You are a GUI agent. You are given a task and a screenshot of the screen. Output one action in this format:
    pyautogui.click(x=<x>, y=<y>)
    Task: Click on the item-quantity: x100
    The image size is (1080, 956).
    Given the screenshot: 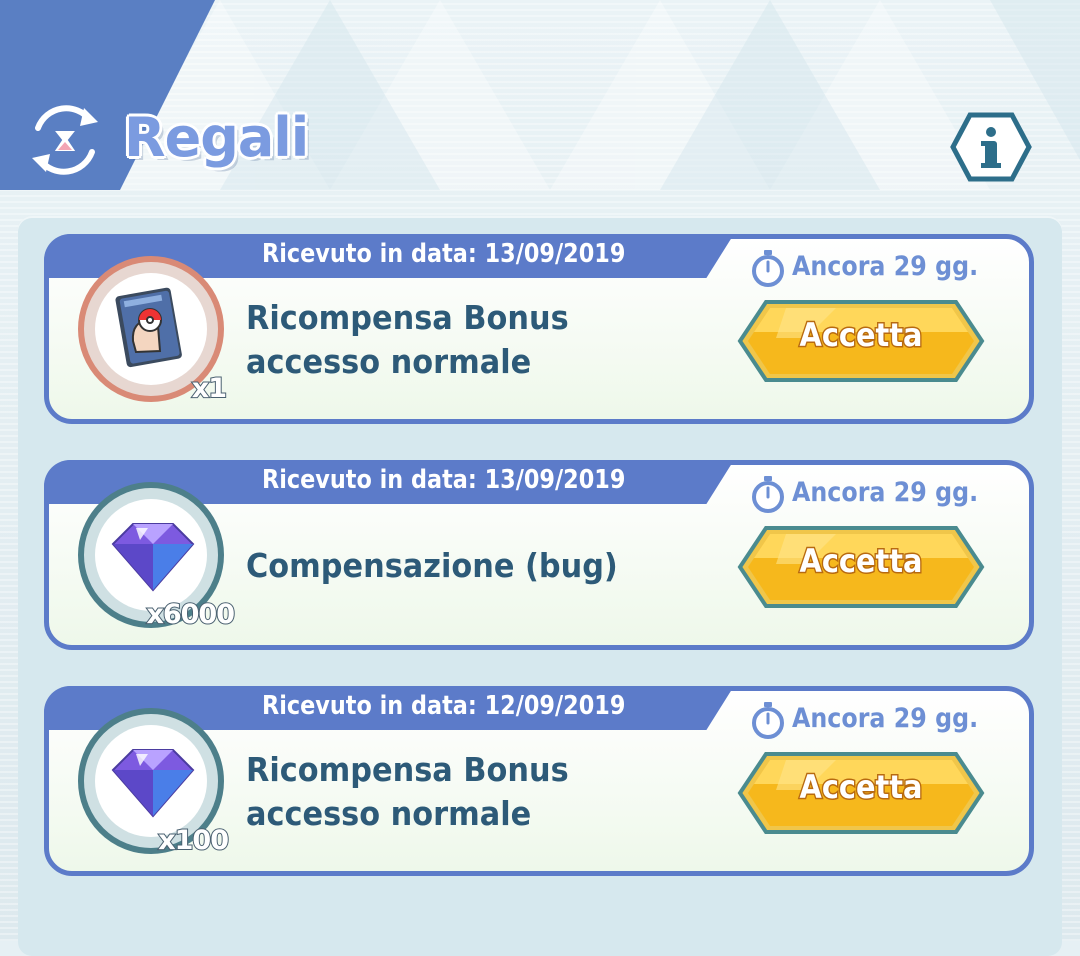 What is the action you would take?
    pyautogui.click(x=193, y=840)
    